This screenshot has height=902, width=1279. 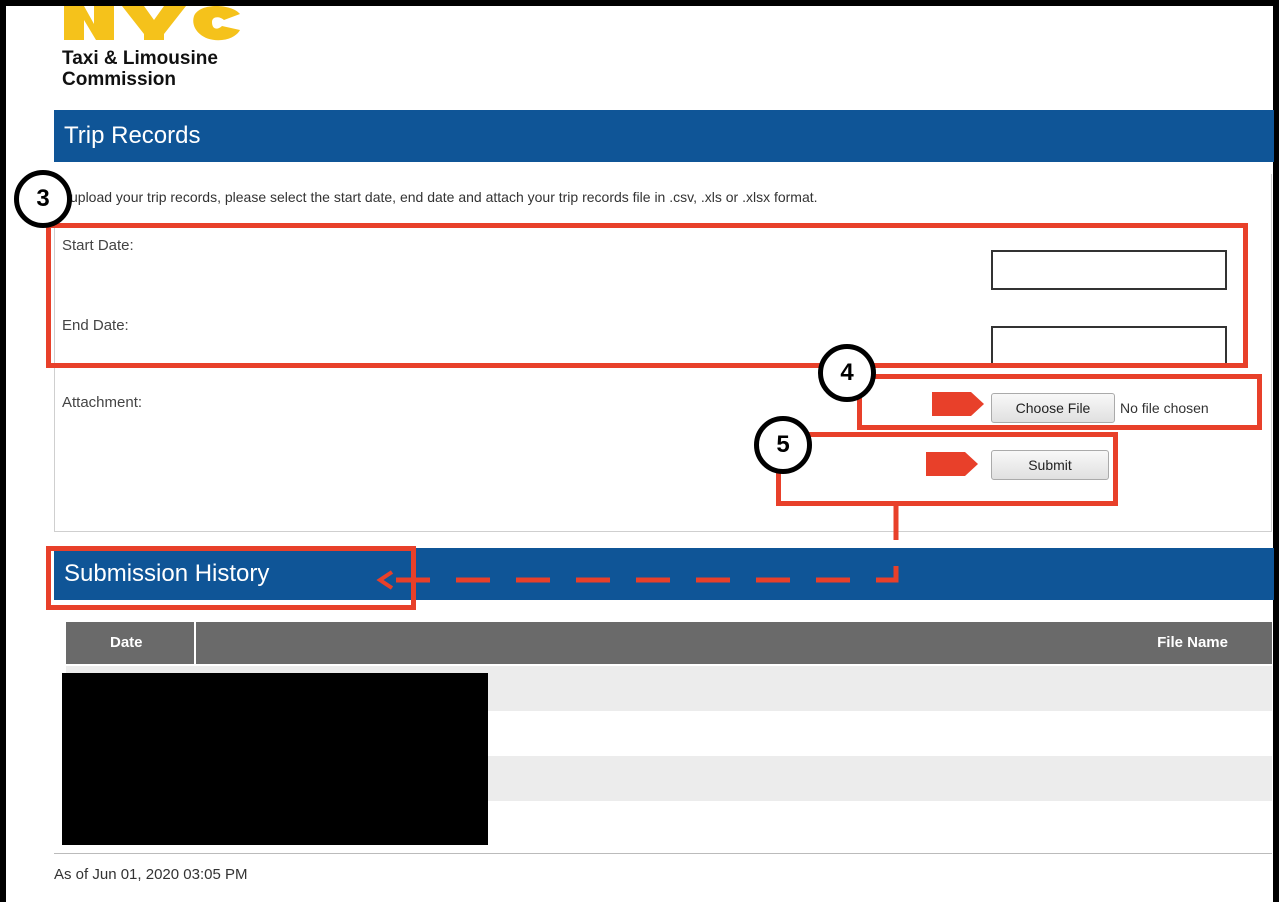 I want to click on step-4-badge: 4, so click(x=847, y=373).